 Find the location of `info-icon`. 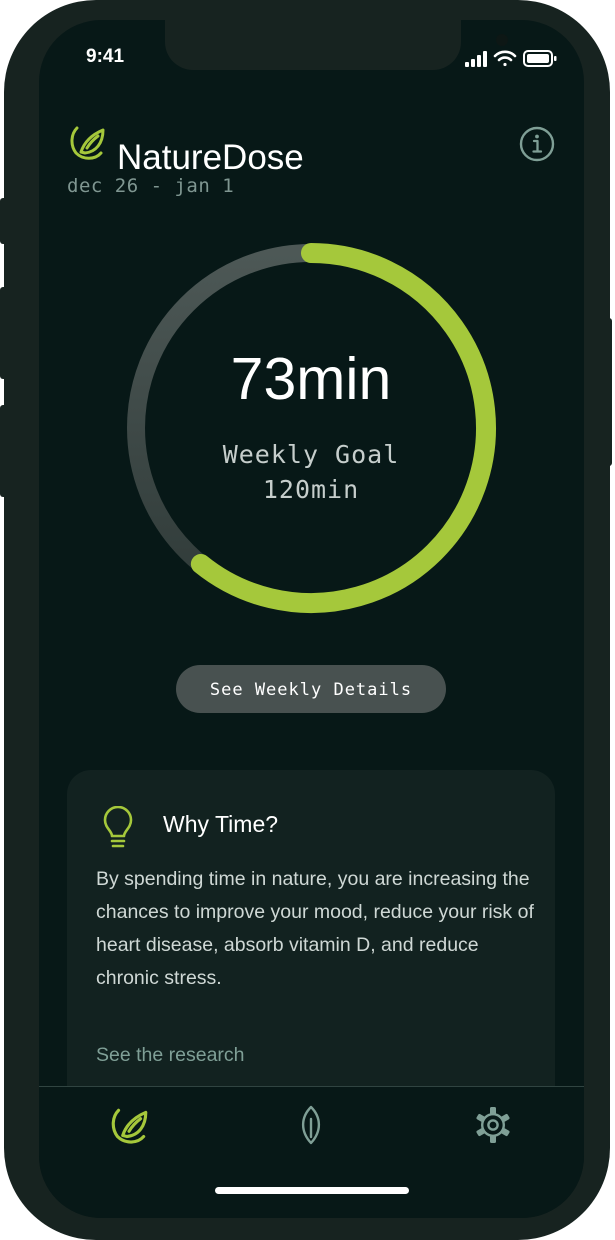

info-icon is located at coordinates (537, 144).